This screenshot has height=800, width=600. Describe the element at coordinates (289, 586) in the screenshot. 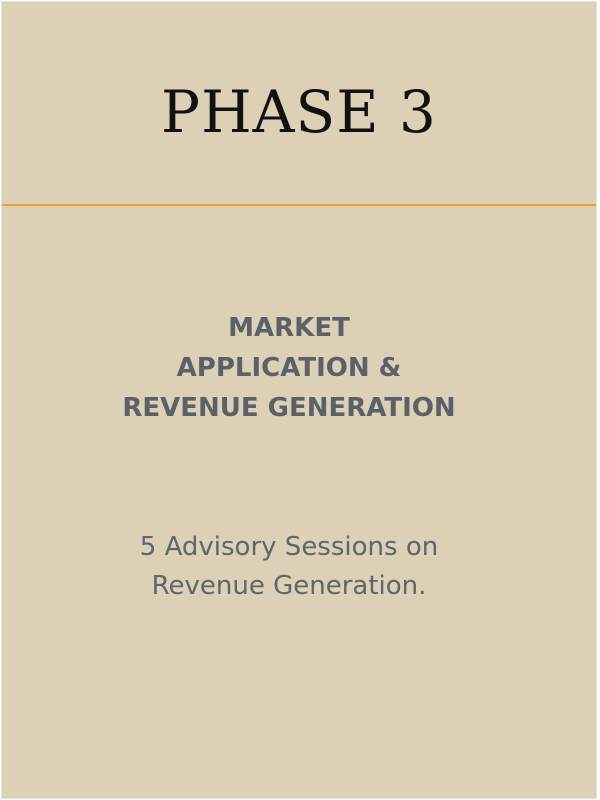

I see `description-line-2: Revenue Generation.` at that location.